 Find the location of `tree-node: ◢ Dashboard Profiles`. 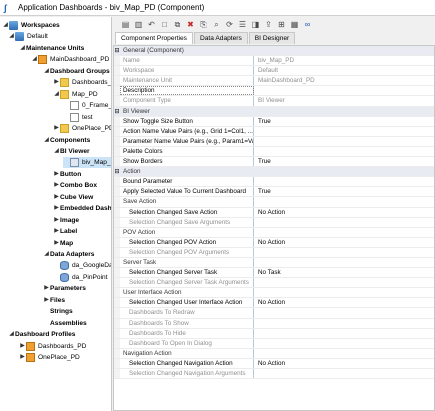

tree-node: ◢ Dashboard Profiles is located at coordinates (41, 334).